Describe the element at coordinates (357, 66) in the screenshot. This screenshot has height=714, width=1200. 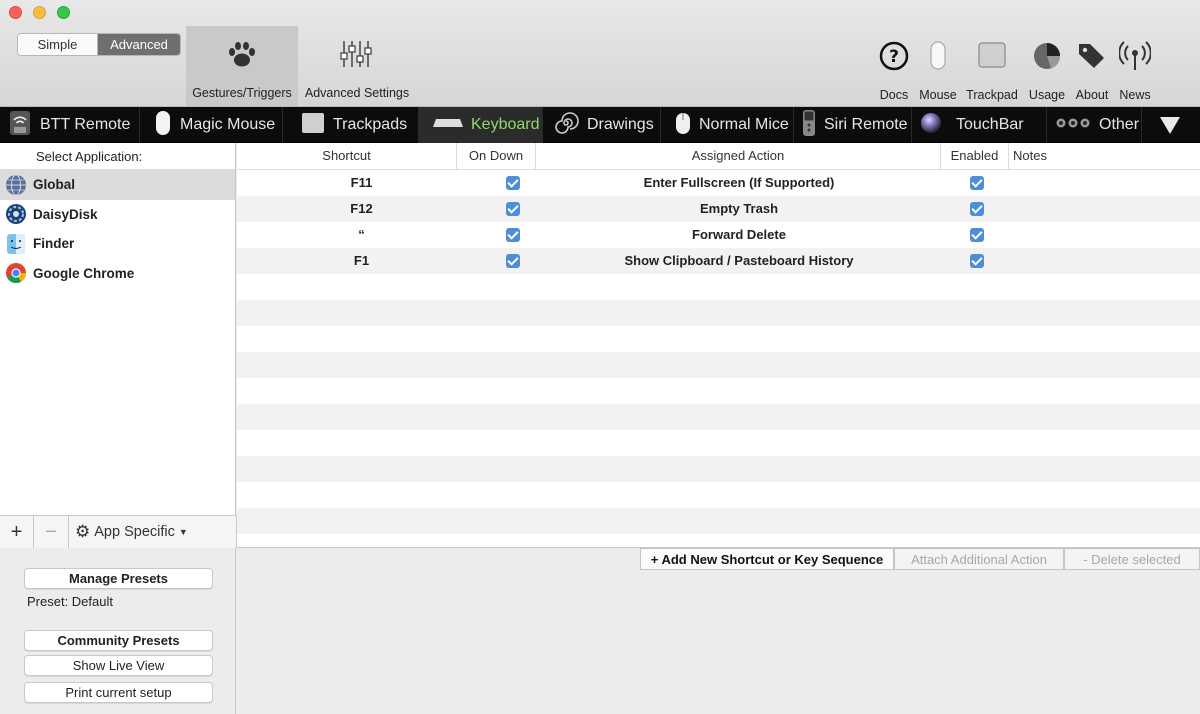
I see `tab-advanced-settings: Advanced Settings` at that location.